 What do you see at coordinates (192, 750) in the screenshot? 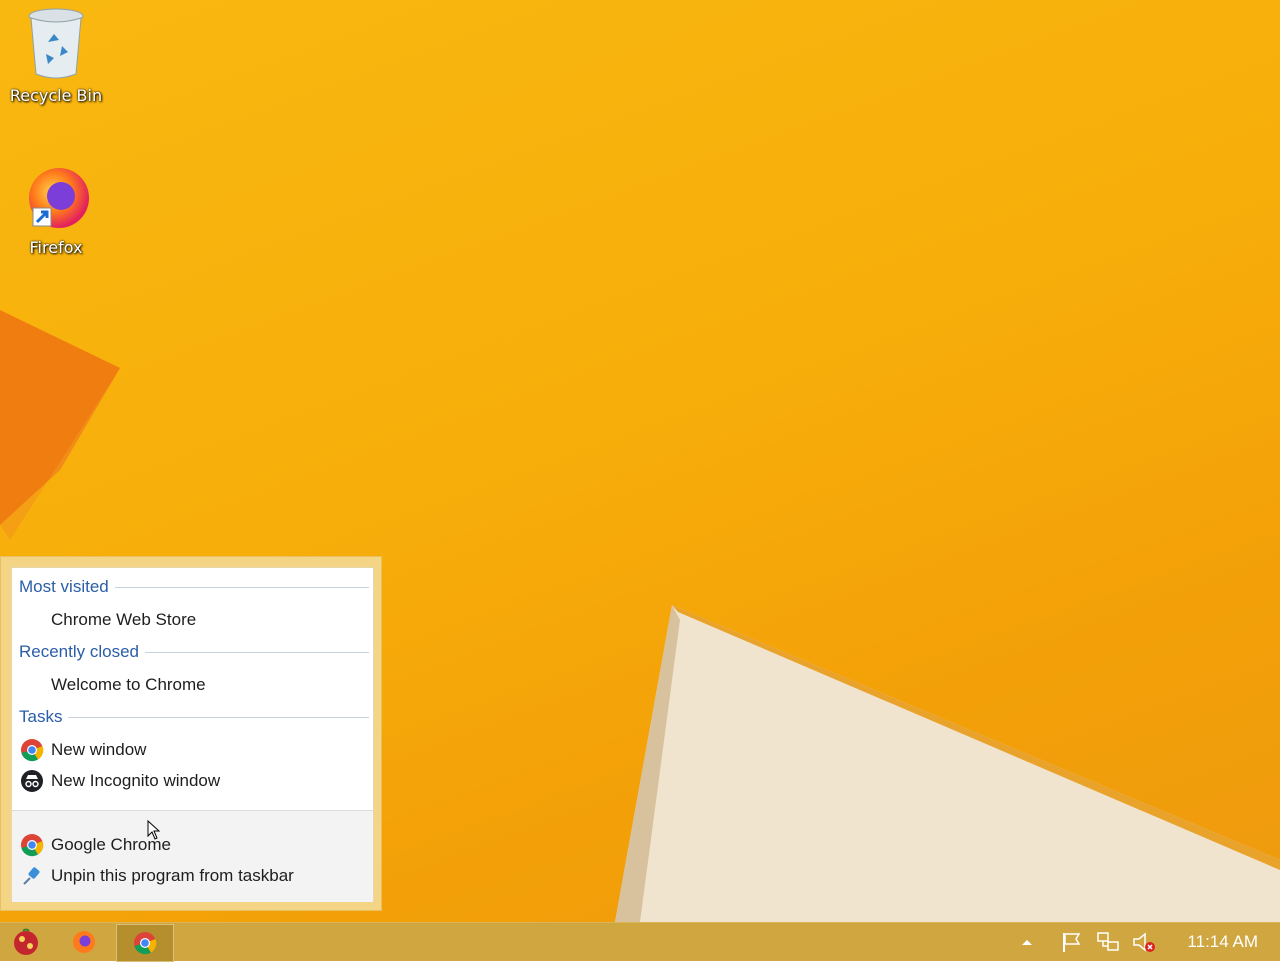
I see `task-new-window: New window` at bounding box center [192, 750].